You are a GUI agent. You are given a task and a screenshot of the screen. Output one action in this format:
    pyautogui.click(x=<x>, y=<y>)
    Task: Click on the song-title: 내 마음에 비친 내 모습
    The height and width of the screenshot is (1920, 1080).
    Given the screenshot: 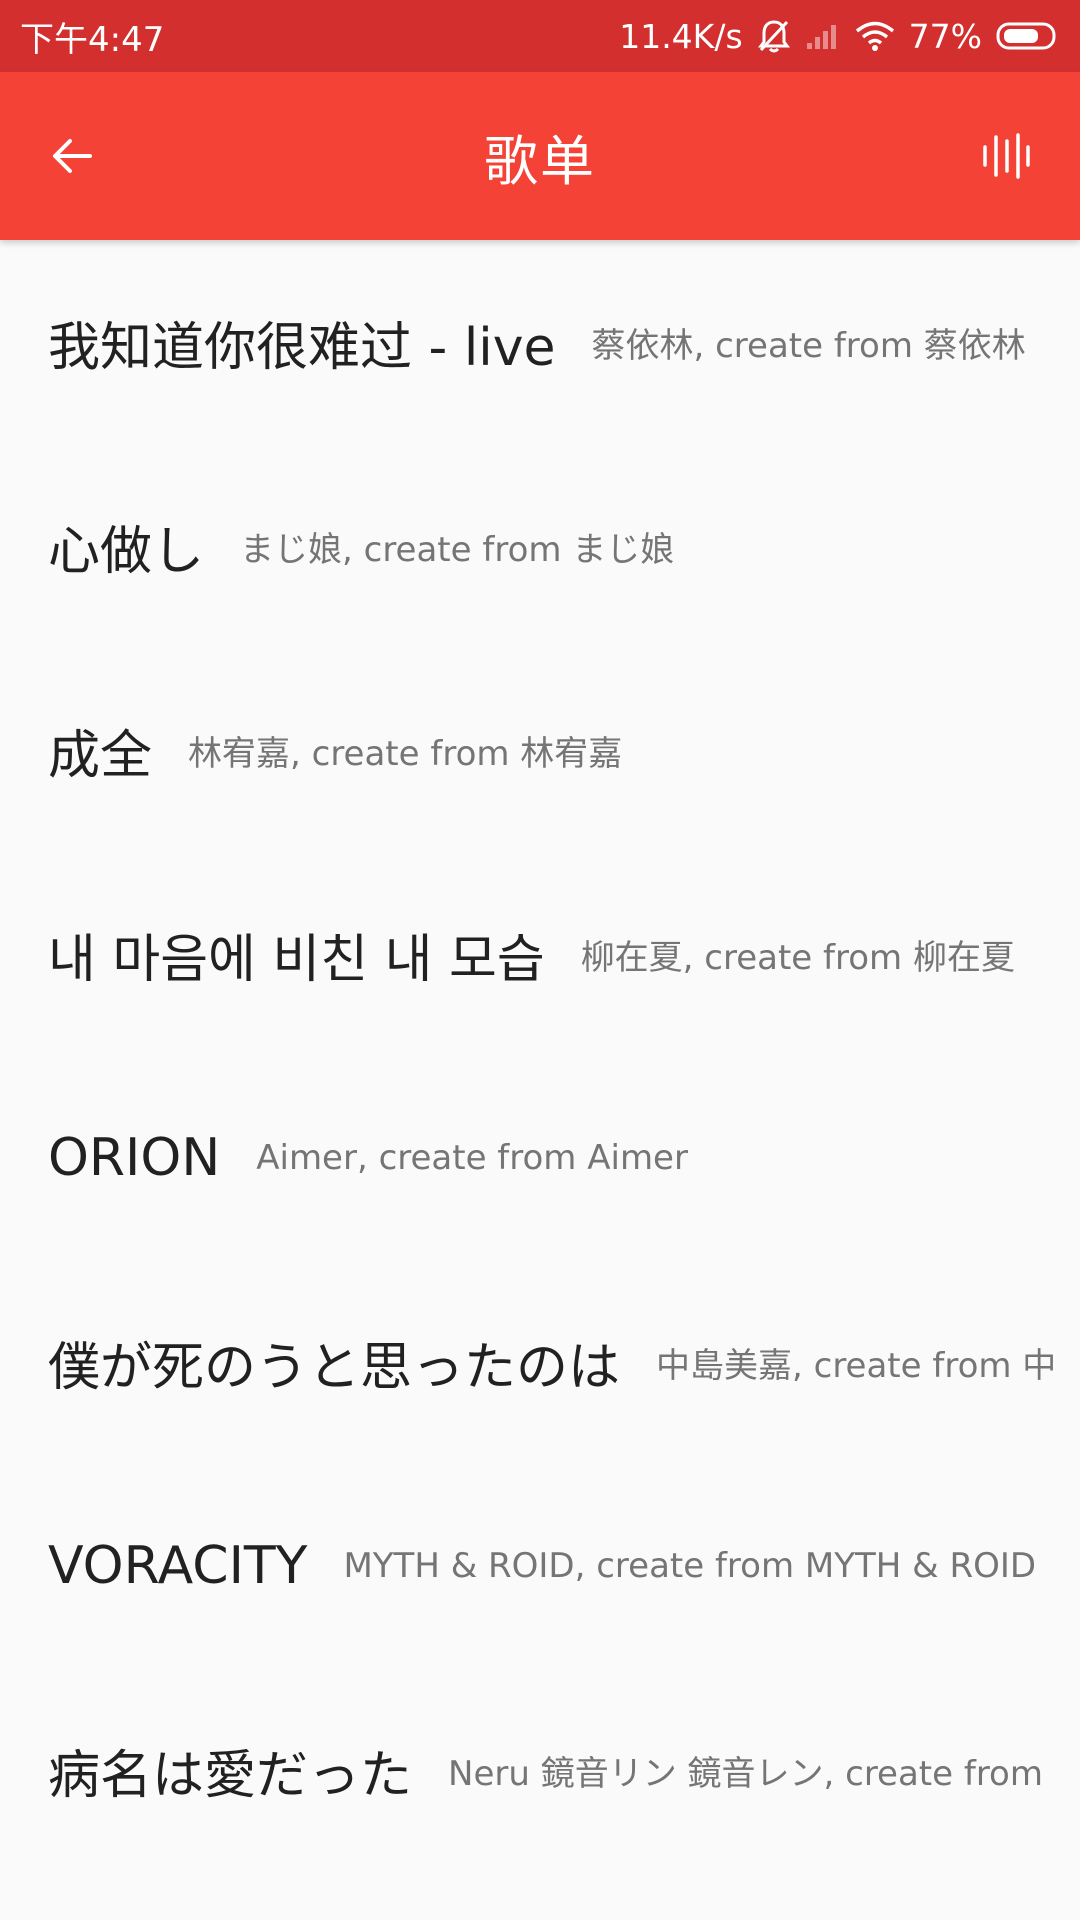 What is the action you would take?
    pyautogui.click(x=296, y=959)
    